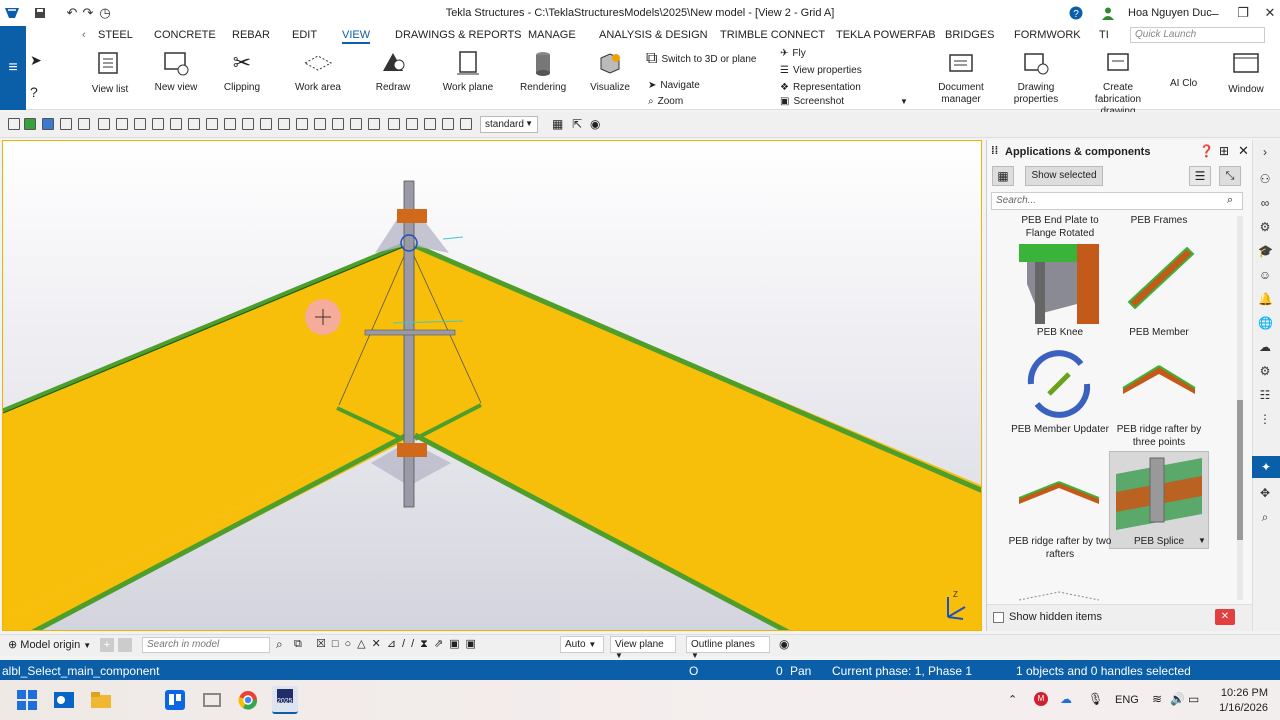 This screenshot has width=1280, height=720. I want to click on globe-icon: 🌐, so click(1265, 323).